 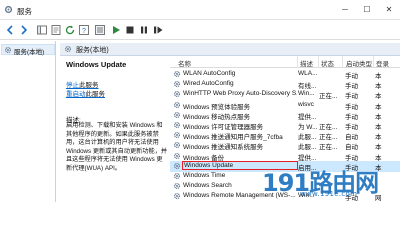 I want to click on service-name: Wired AutoConfig, so click(x=208, y=84).